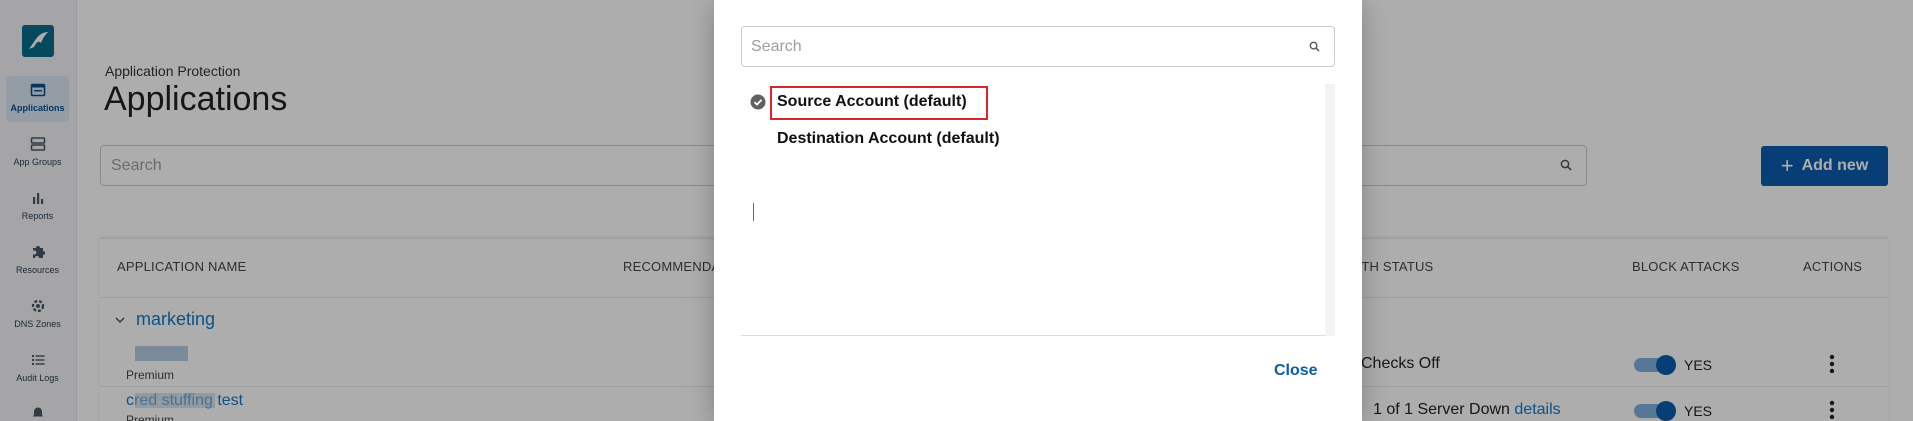 The image size is (1913, 421). What do you see at coordinates (1296, 371) in the screenshot?
I see `close-button: Close` at bounding box center [1296, 371].